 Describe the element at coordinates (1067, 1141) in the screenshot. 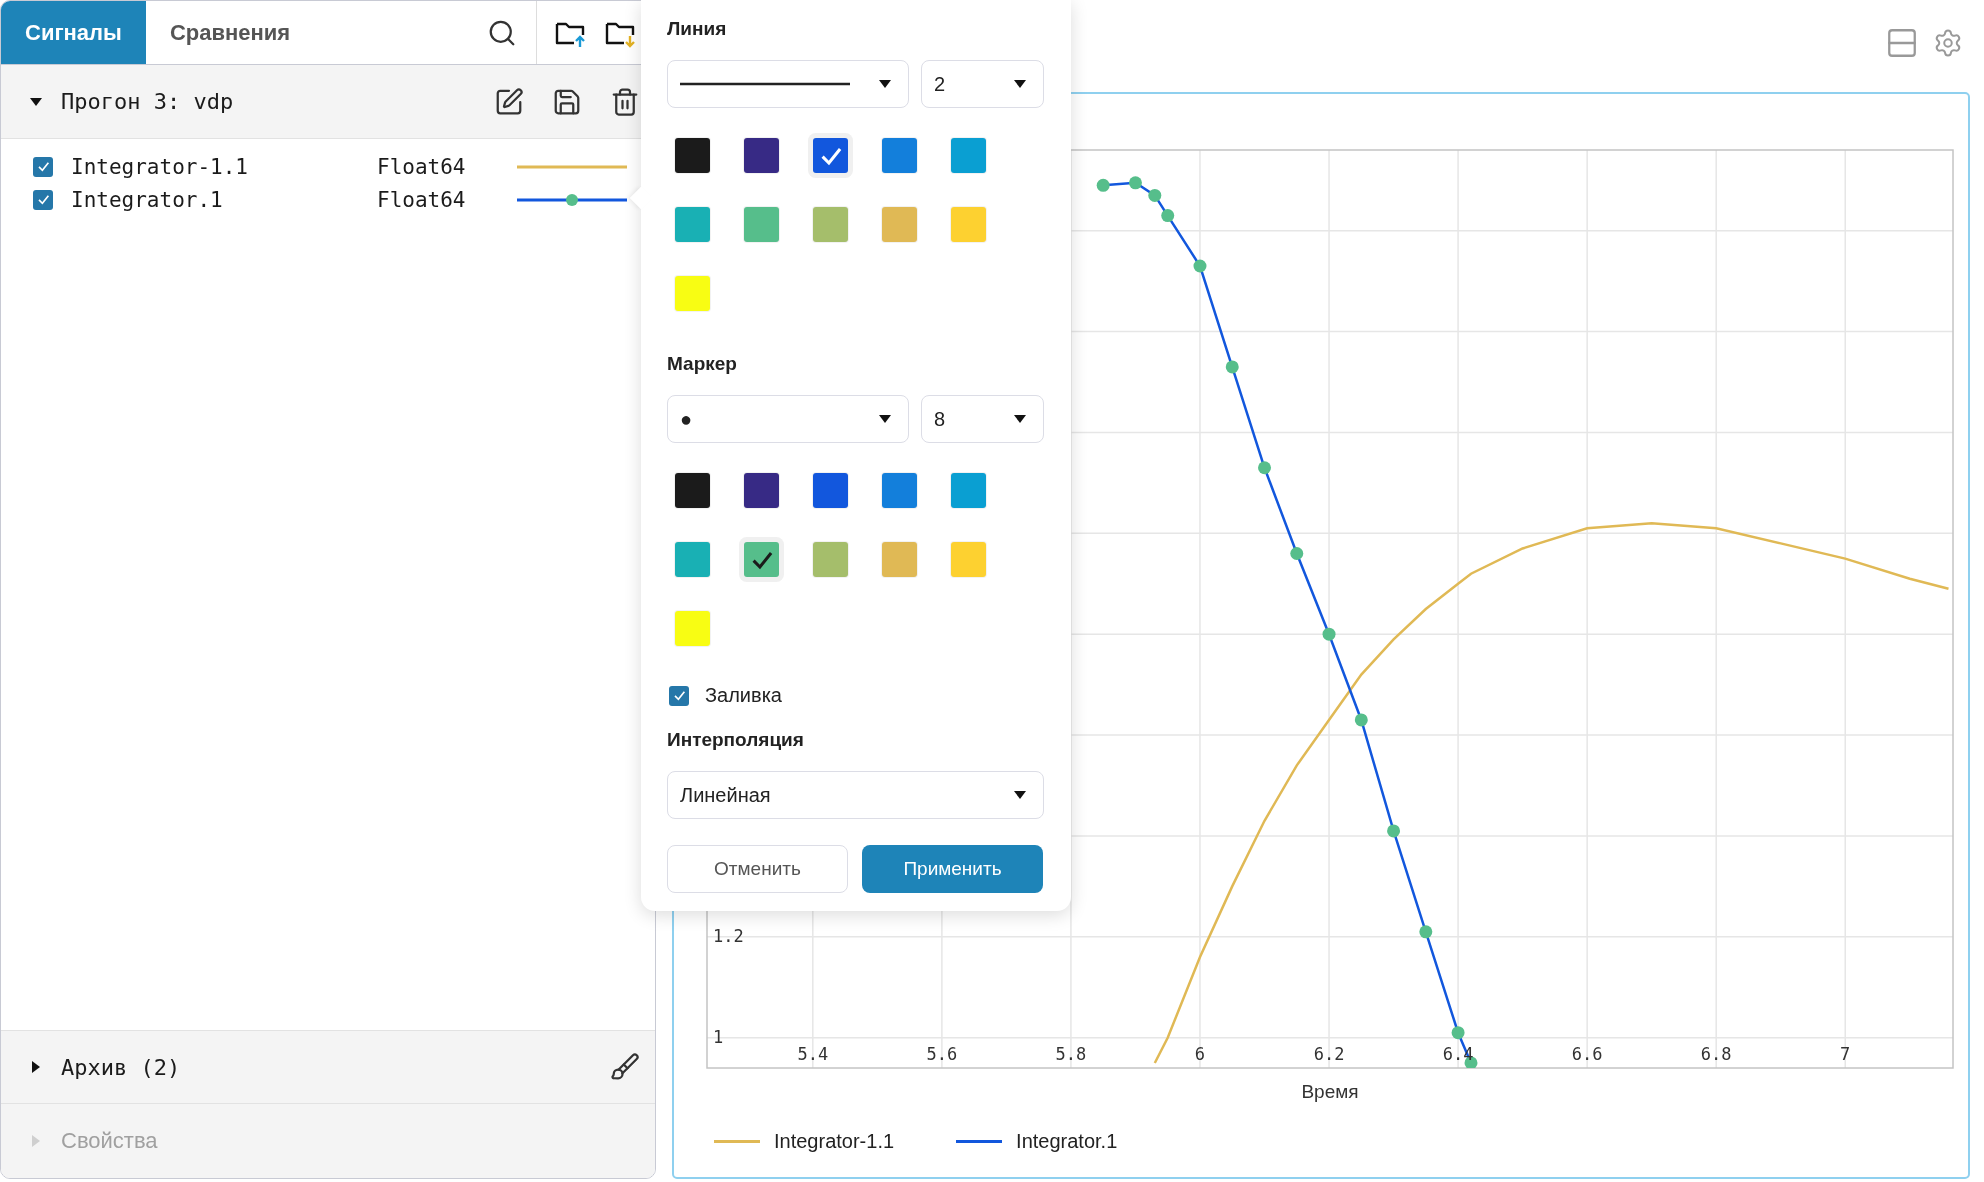

I see `legend-label: Integrator.1` at that location.